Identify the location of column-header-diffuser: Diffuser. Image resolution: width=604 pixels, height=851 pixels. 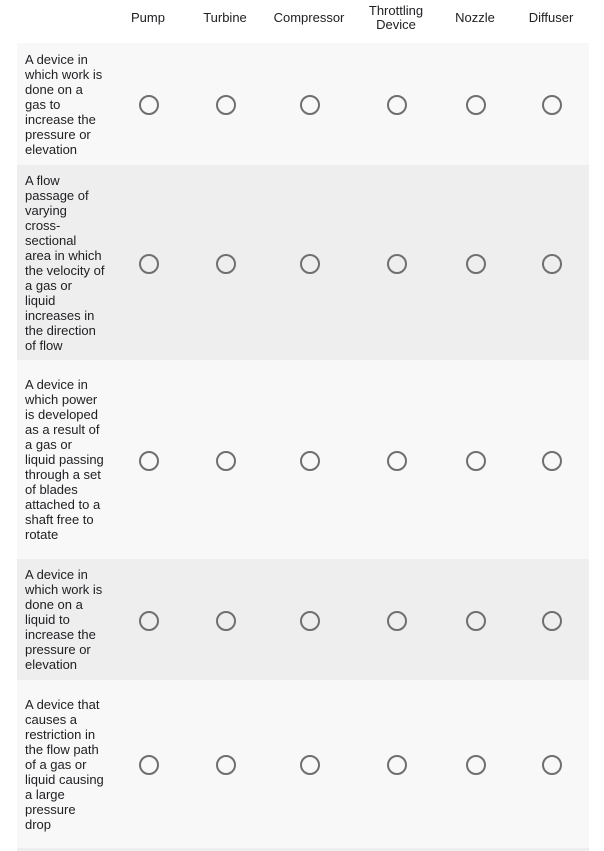
(551, 17).